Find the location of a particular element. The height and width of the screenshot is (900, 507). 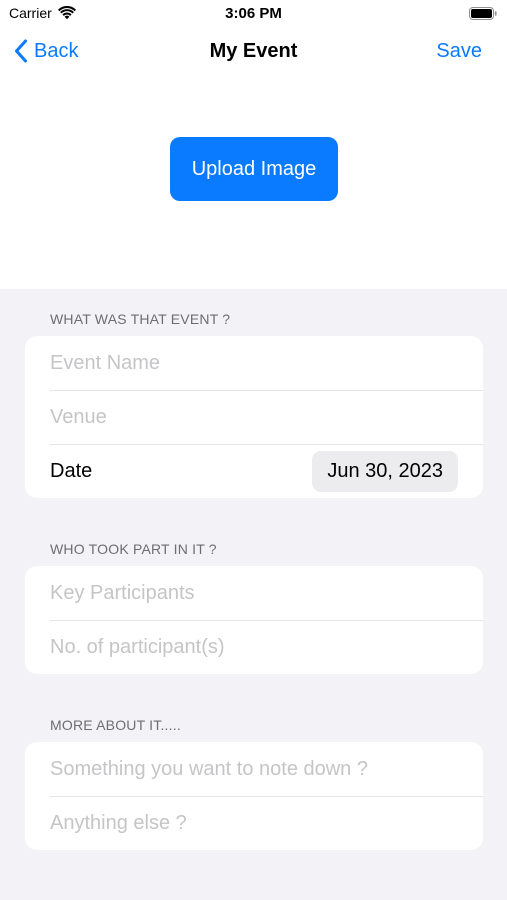

status-time: 3:06 PM is located at coordinates (253, 13).